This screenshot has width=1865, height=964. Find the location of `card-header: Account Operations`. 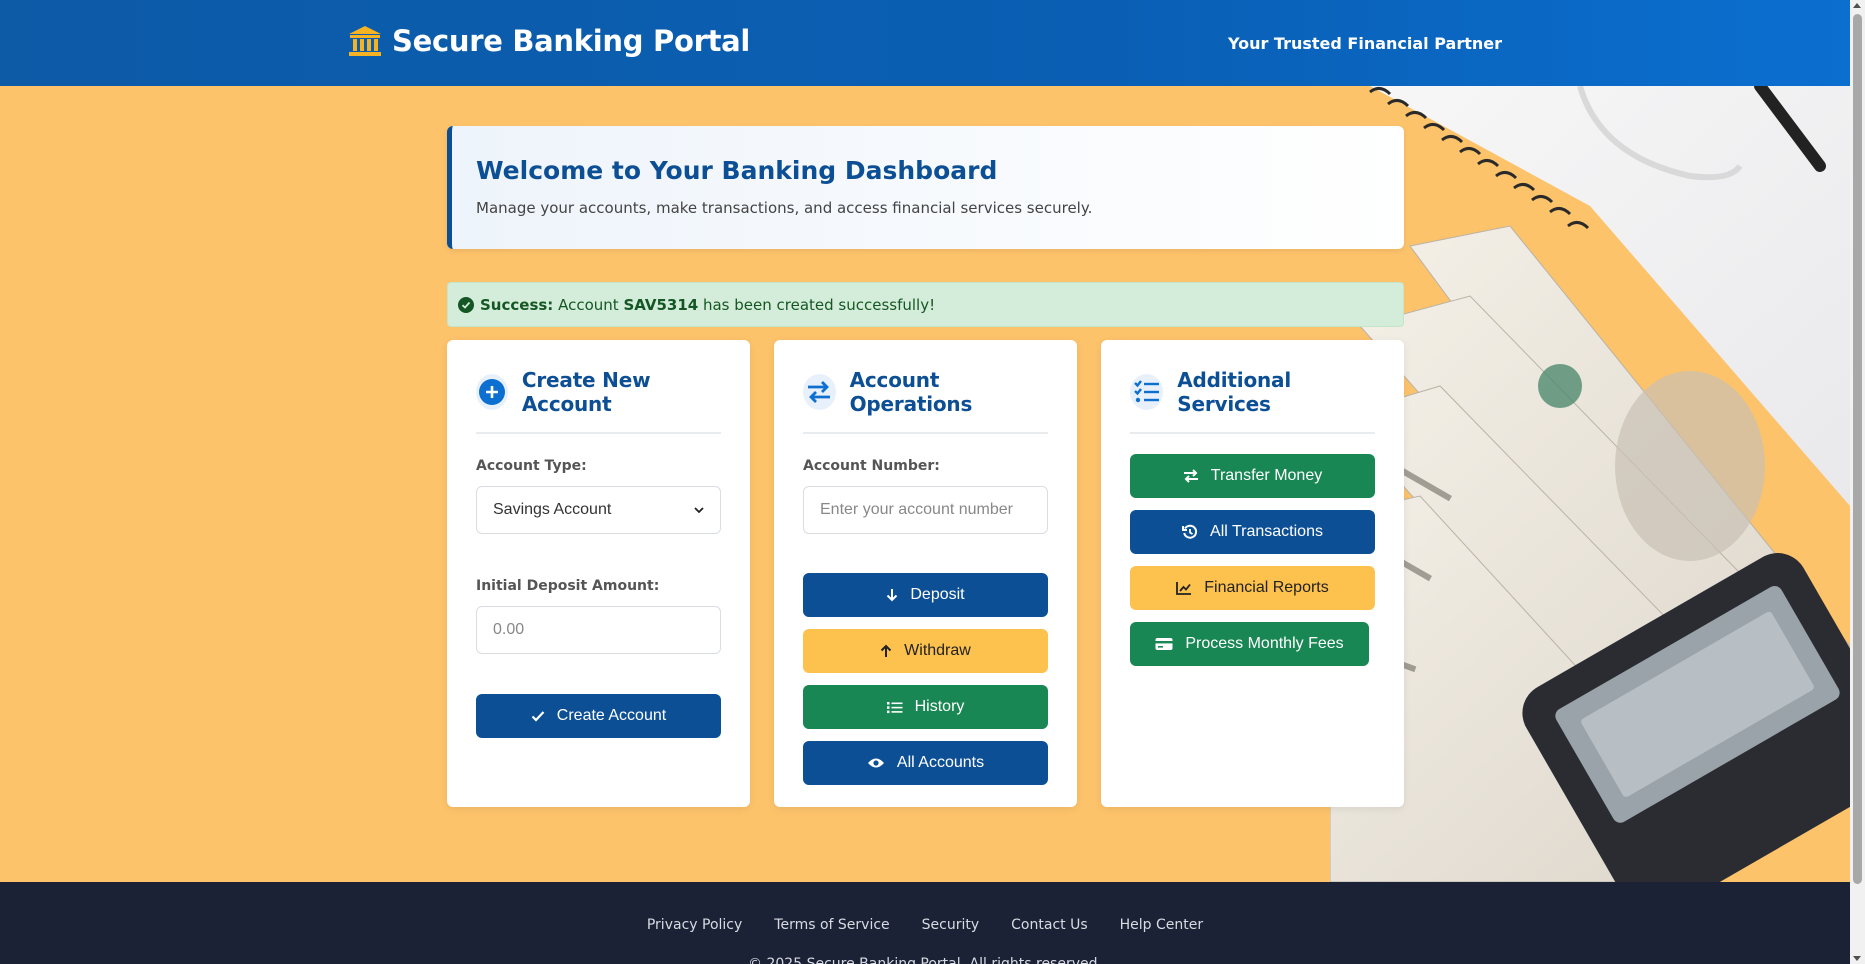

card-header: Account Operations is located at coordinates (925, 401).